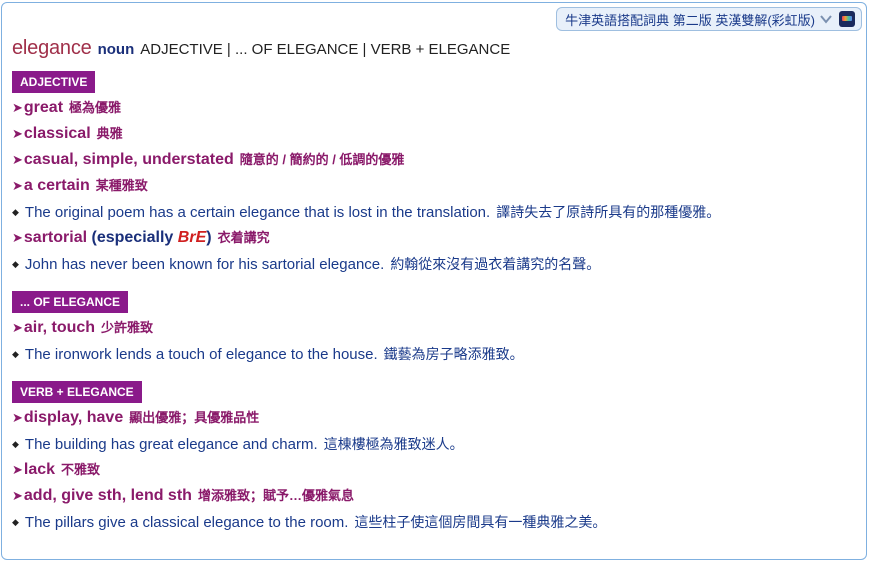 The image size is (871, 565). Describe the element at coordinates (92, 237) in the screenshot. I see `note-open: (` at that location.